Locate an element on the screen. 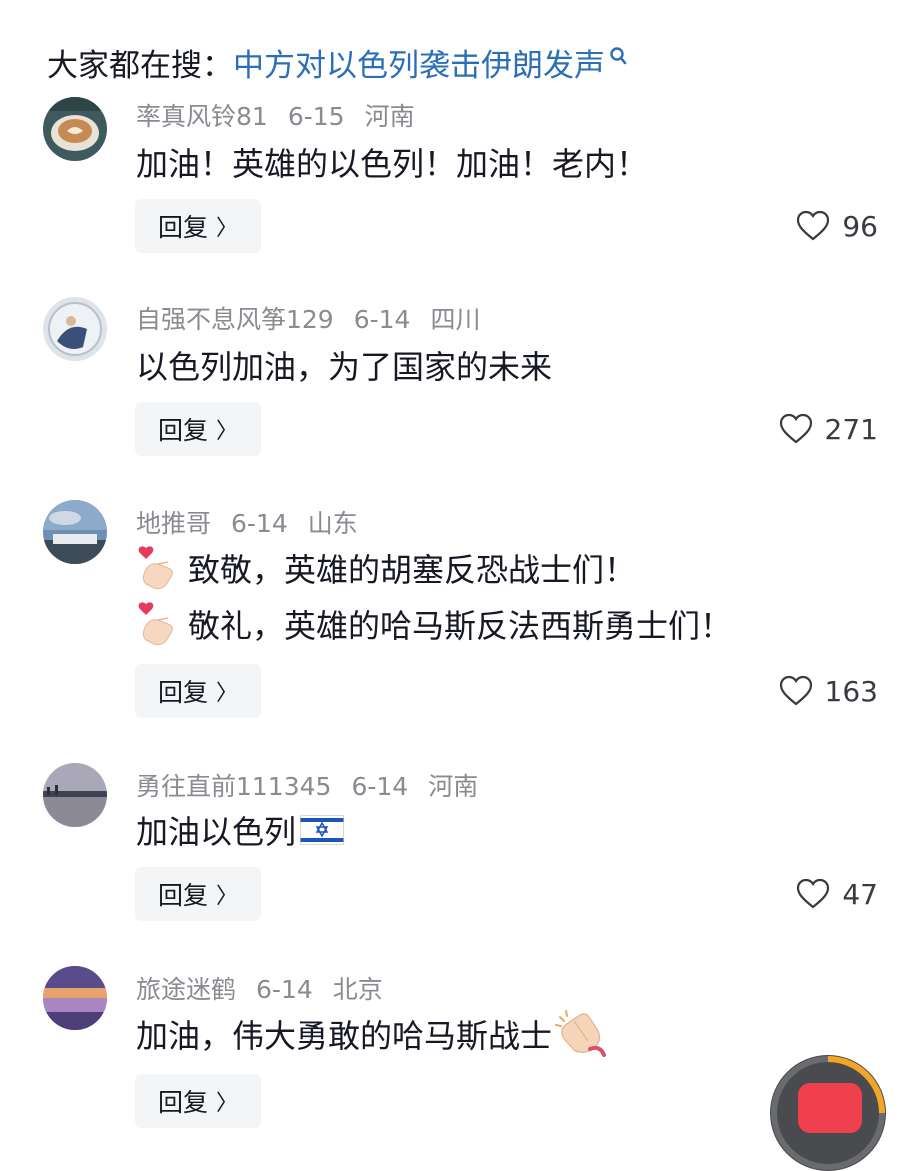 Image resolution: width=922 pixels, height=1171 pixels. search-suggestion: 大家都在搜： 中方对以色列袭击伊朗发声 is located at coordinates (338, 62).